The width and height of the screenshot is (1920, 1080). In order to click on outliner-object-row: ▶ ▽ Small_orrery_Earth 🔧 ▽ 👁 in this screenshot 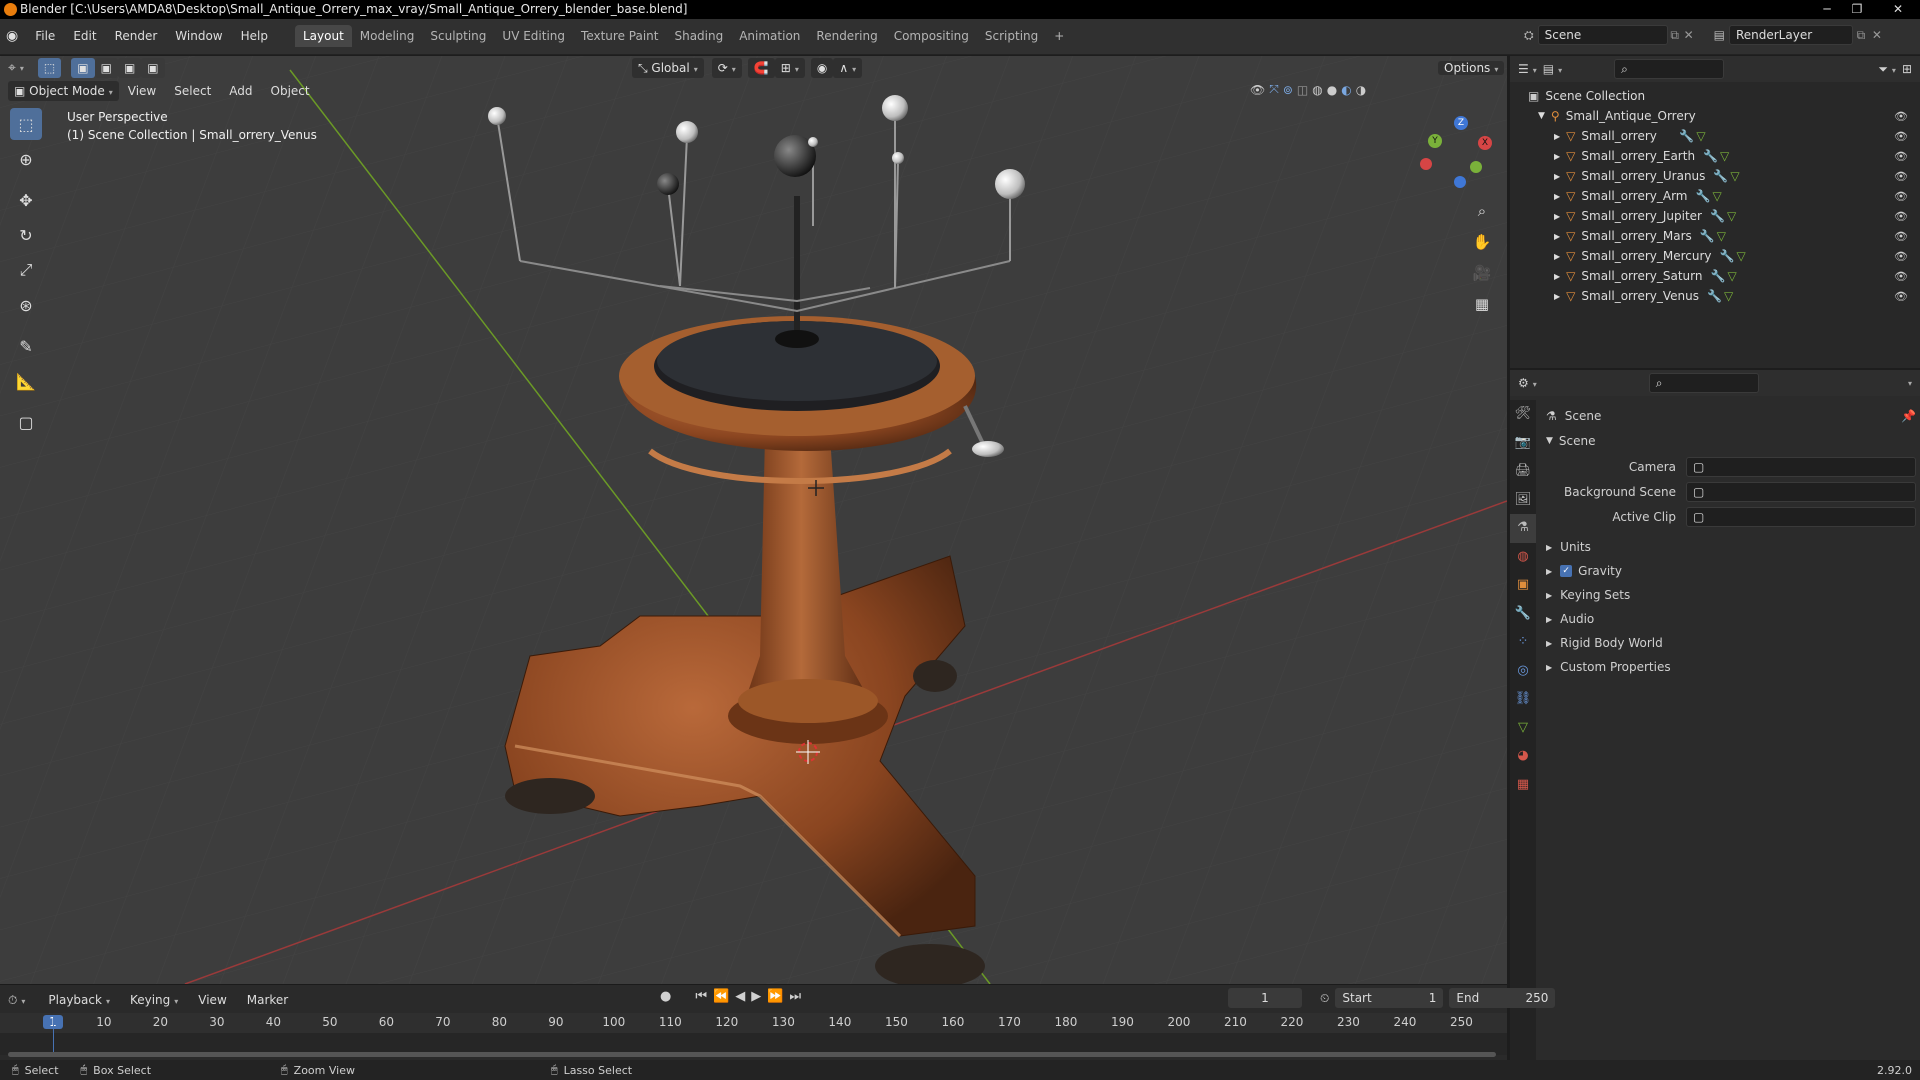, I will do `click(1724, 156)`.